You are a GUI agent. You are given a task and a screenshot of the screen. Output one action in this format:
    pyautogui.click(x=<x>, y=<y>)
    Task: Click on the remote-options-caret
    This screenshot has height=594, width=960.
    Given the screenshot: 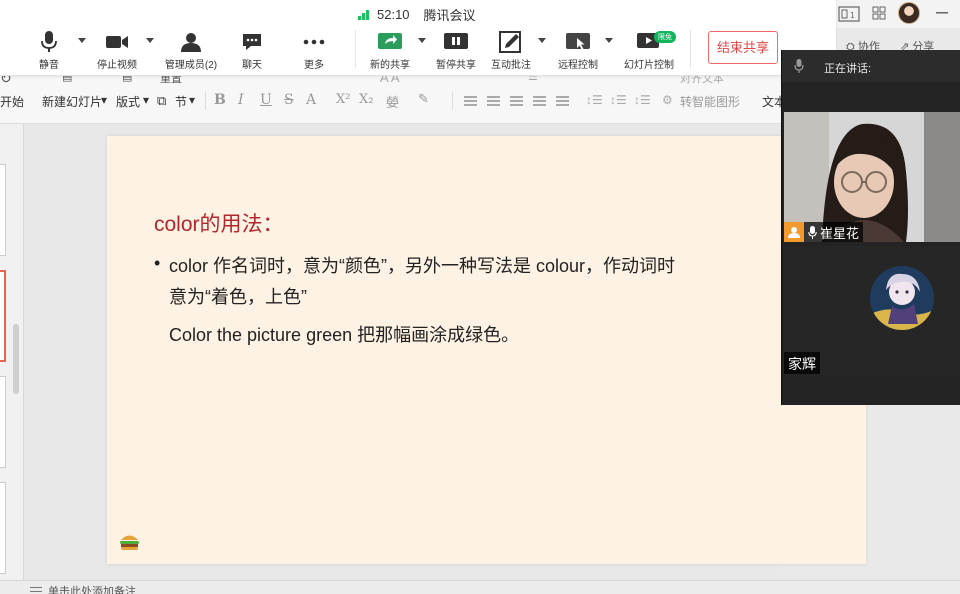 What is the action you would take?
    pyautogui.click(x=609, y=40)
    